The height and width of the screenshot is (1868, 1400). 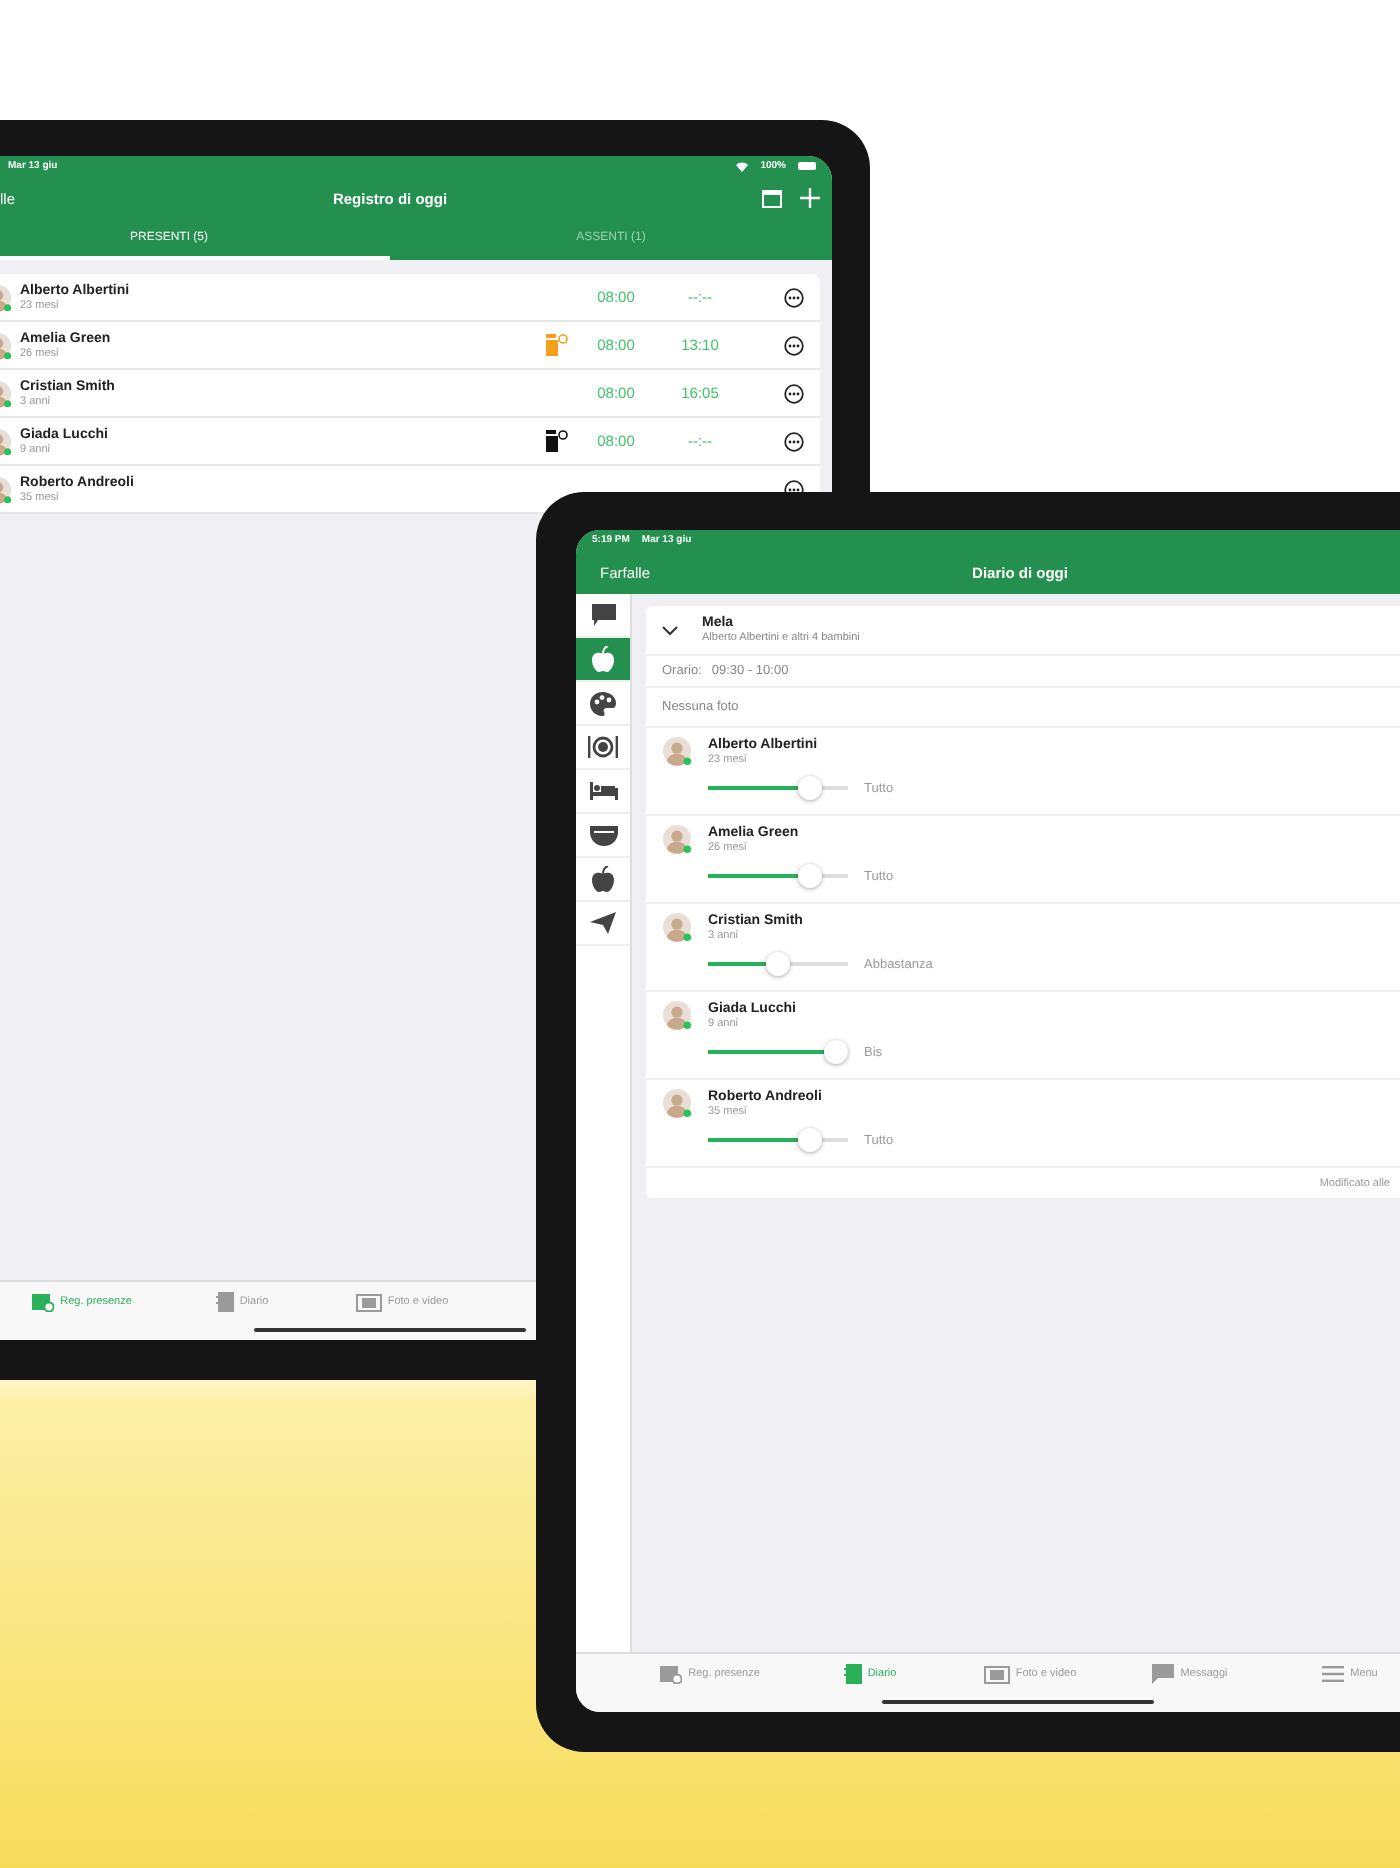 I want to click on plate-icon, so click(x=603, y=747).